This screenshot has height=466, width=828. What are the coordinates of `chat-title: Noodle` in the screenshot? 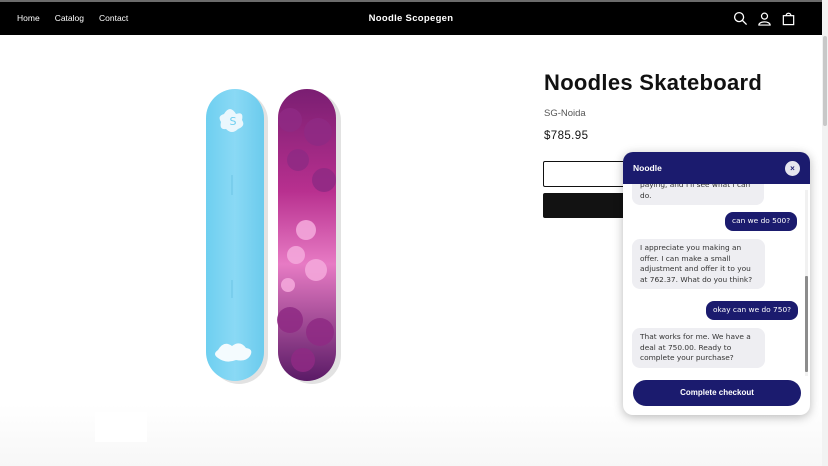 It's located at (647, 168).